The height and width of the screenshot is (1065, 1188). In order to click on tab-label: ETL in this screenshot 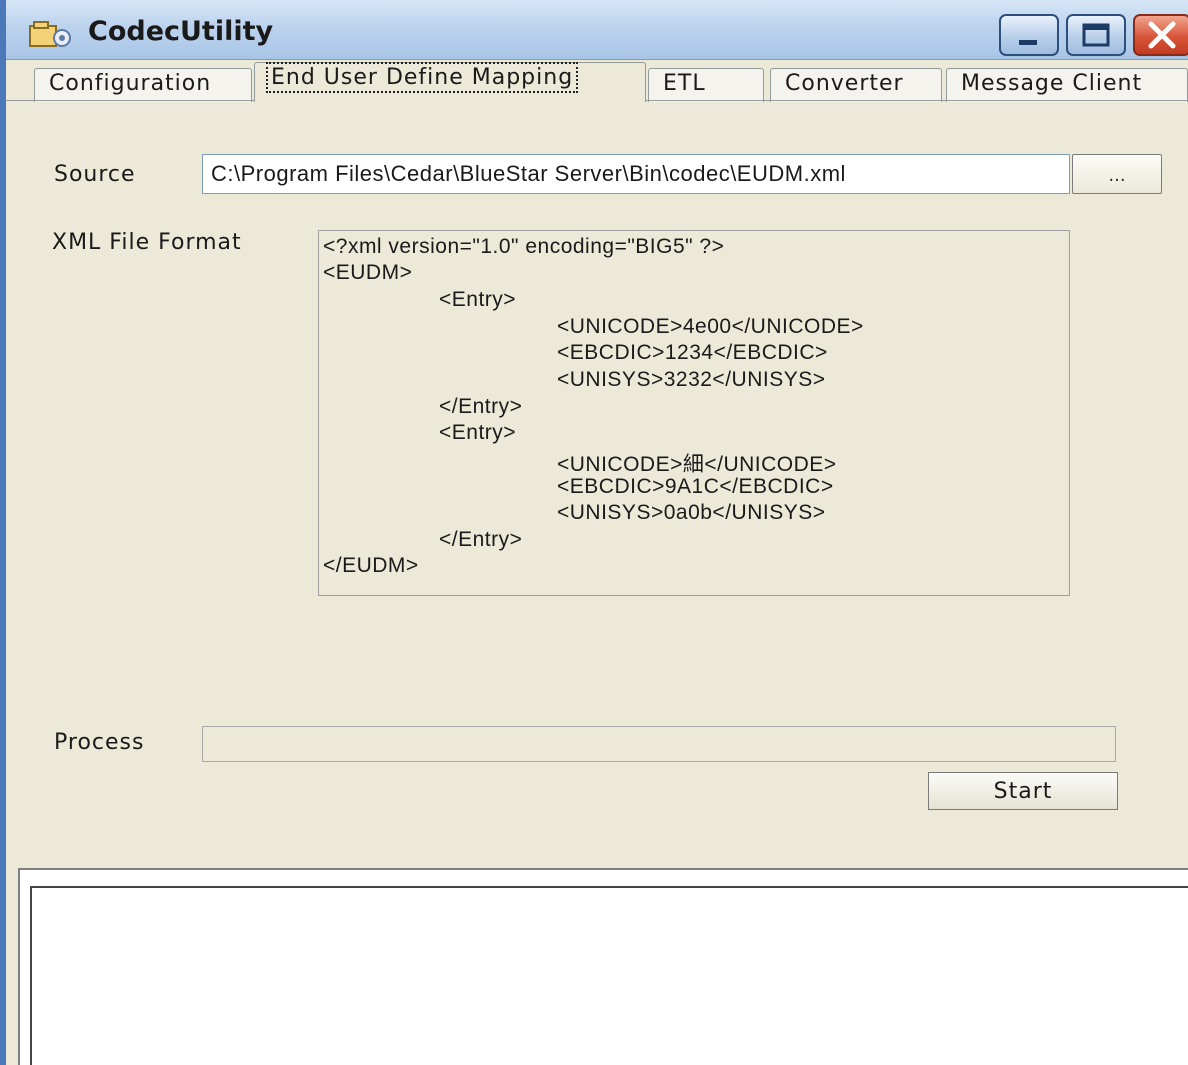, I will do `click(684, 83)`.